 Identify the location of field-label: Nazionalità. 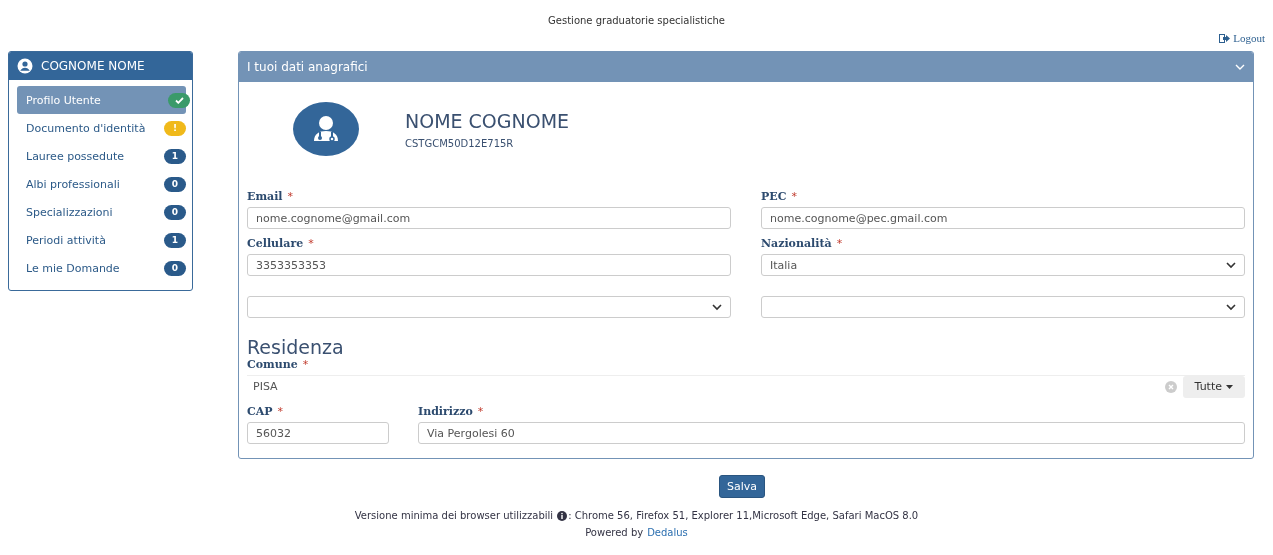
(796, 243).